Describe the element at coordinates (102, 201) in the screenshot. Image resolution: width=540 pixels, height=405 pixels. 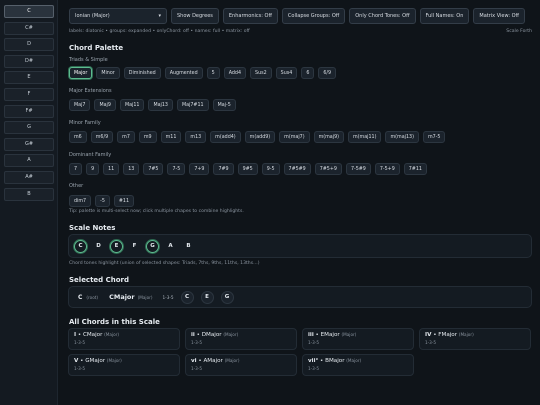
I see `chip-flat5: -5` at that location.